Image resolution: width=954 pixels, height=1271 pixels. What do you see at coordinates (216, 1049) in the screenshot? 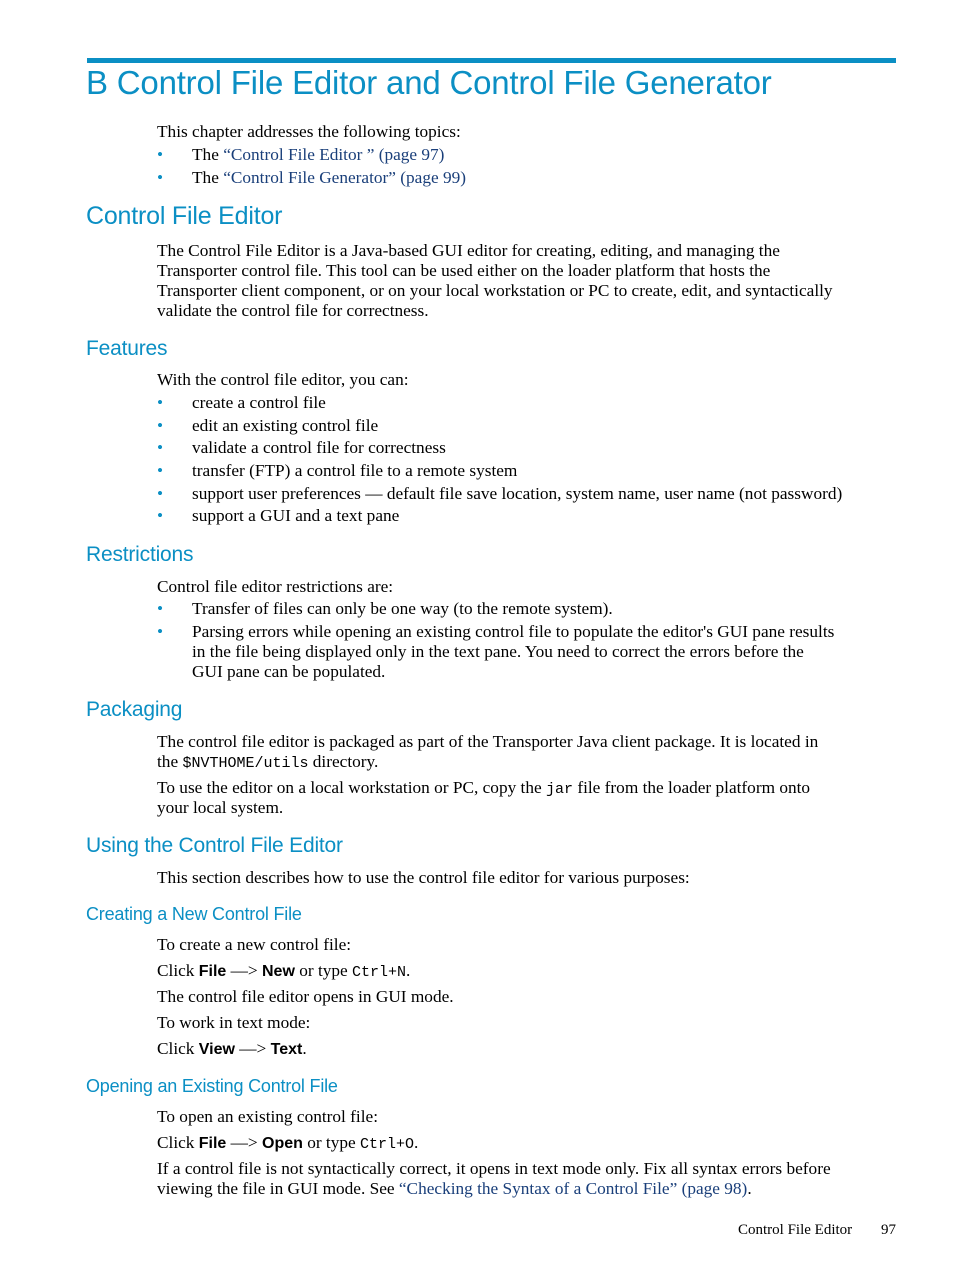
I see `menu-view: View` at bounding box center [216, 1049].